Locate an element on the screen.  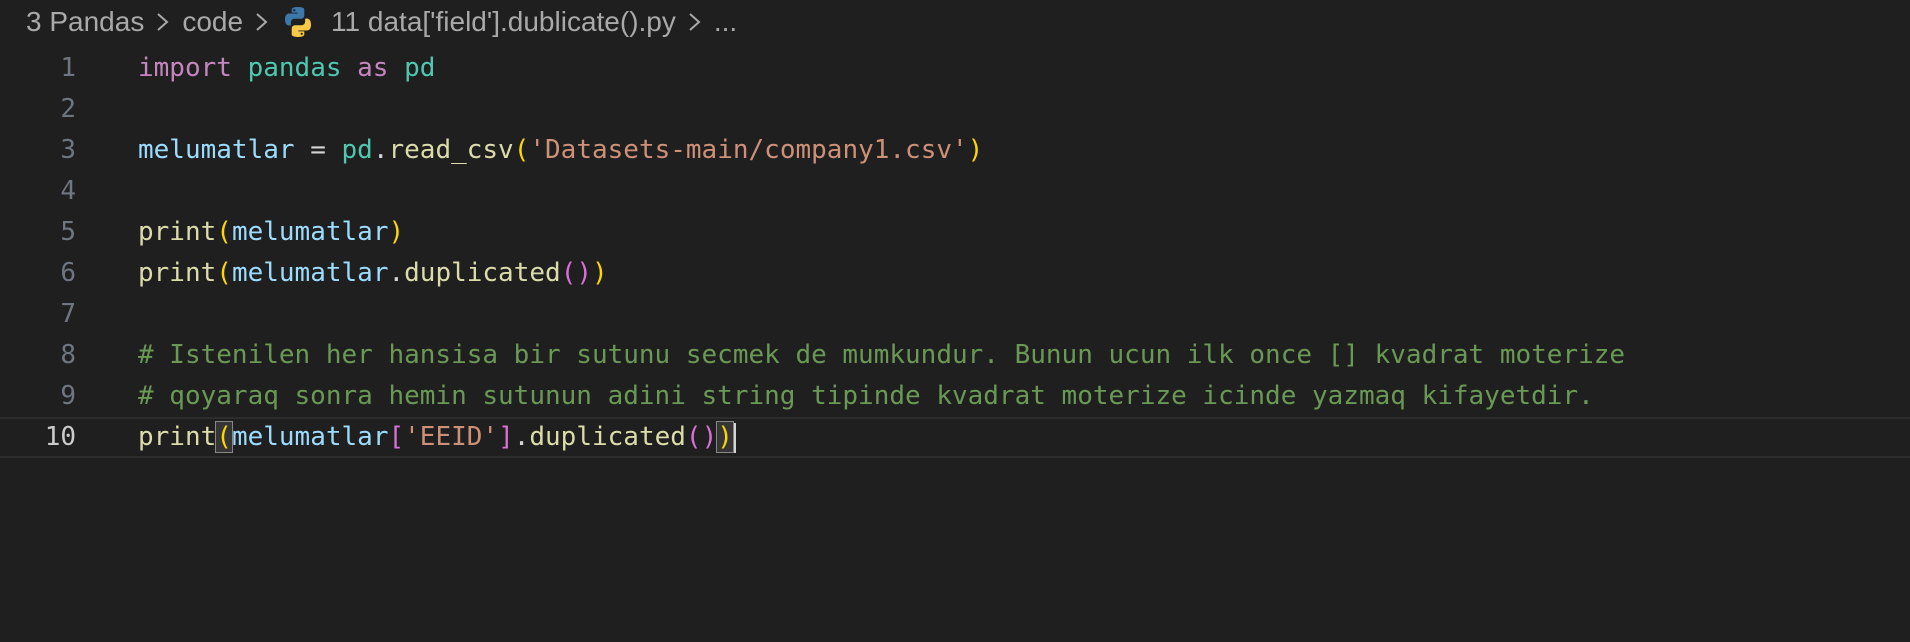
breadcrumb-folder-code: code is located at coordinates (212, 22).